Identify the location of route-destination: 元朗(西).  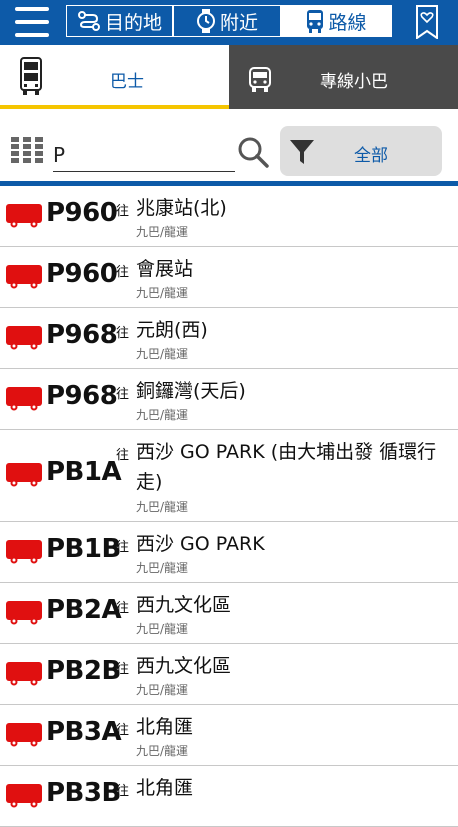
(172, 330).